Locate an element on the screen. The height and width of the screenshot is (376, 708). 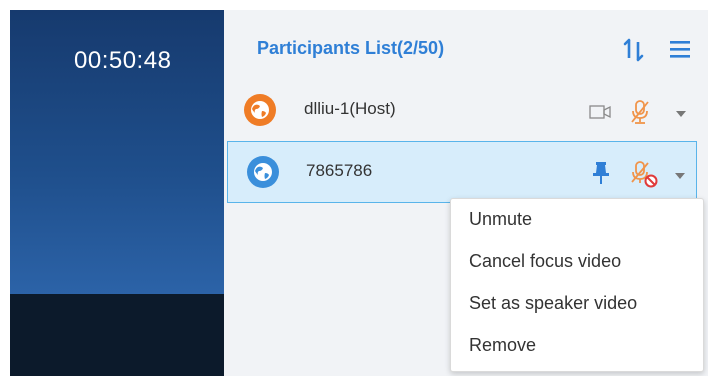
participant-row-selected: 7865786 is located at coordinates (462, 172).